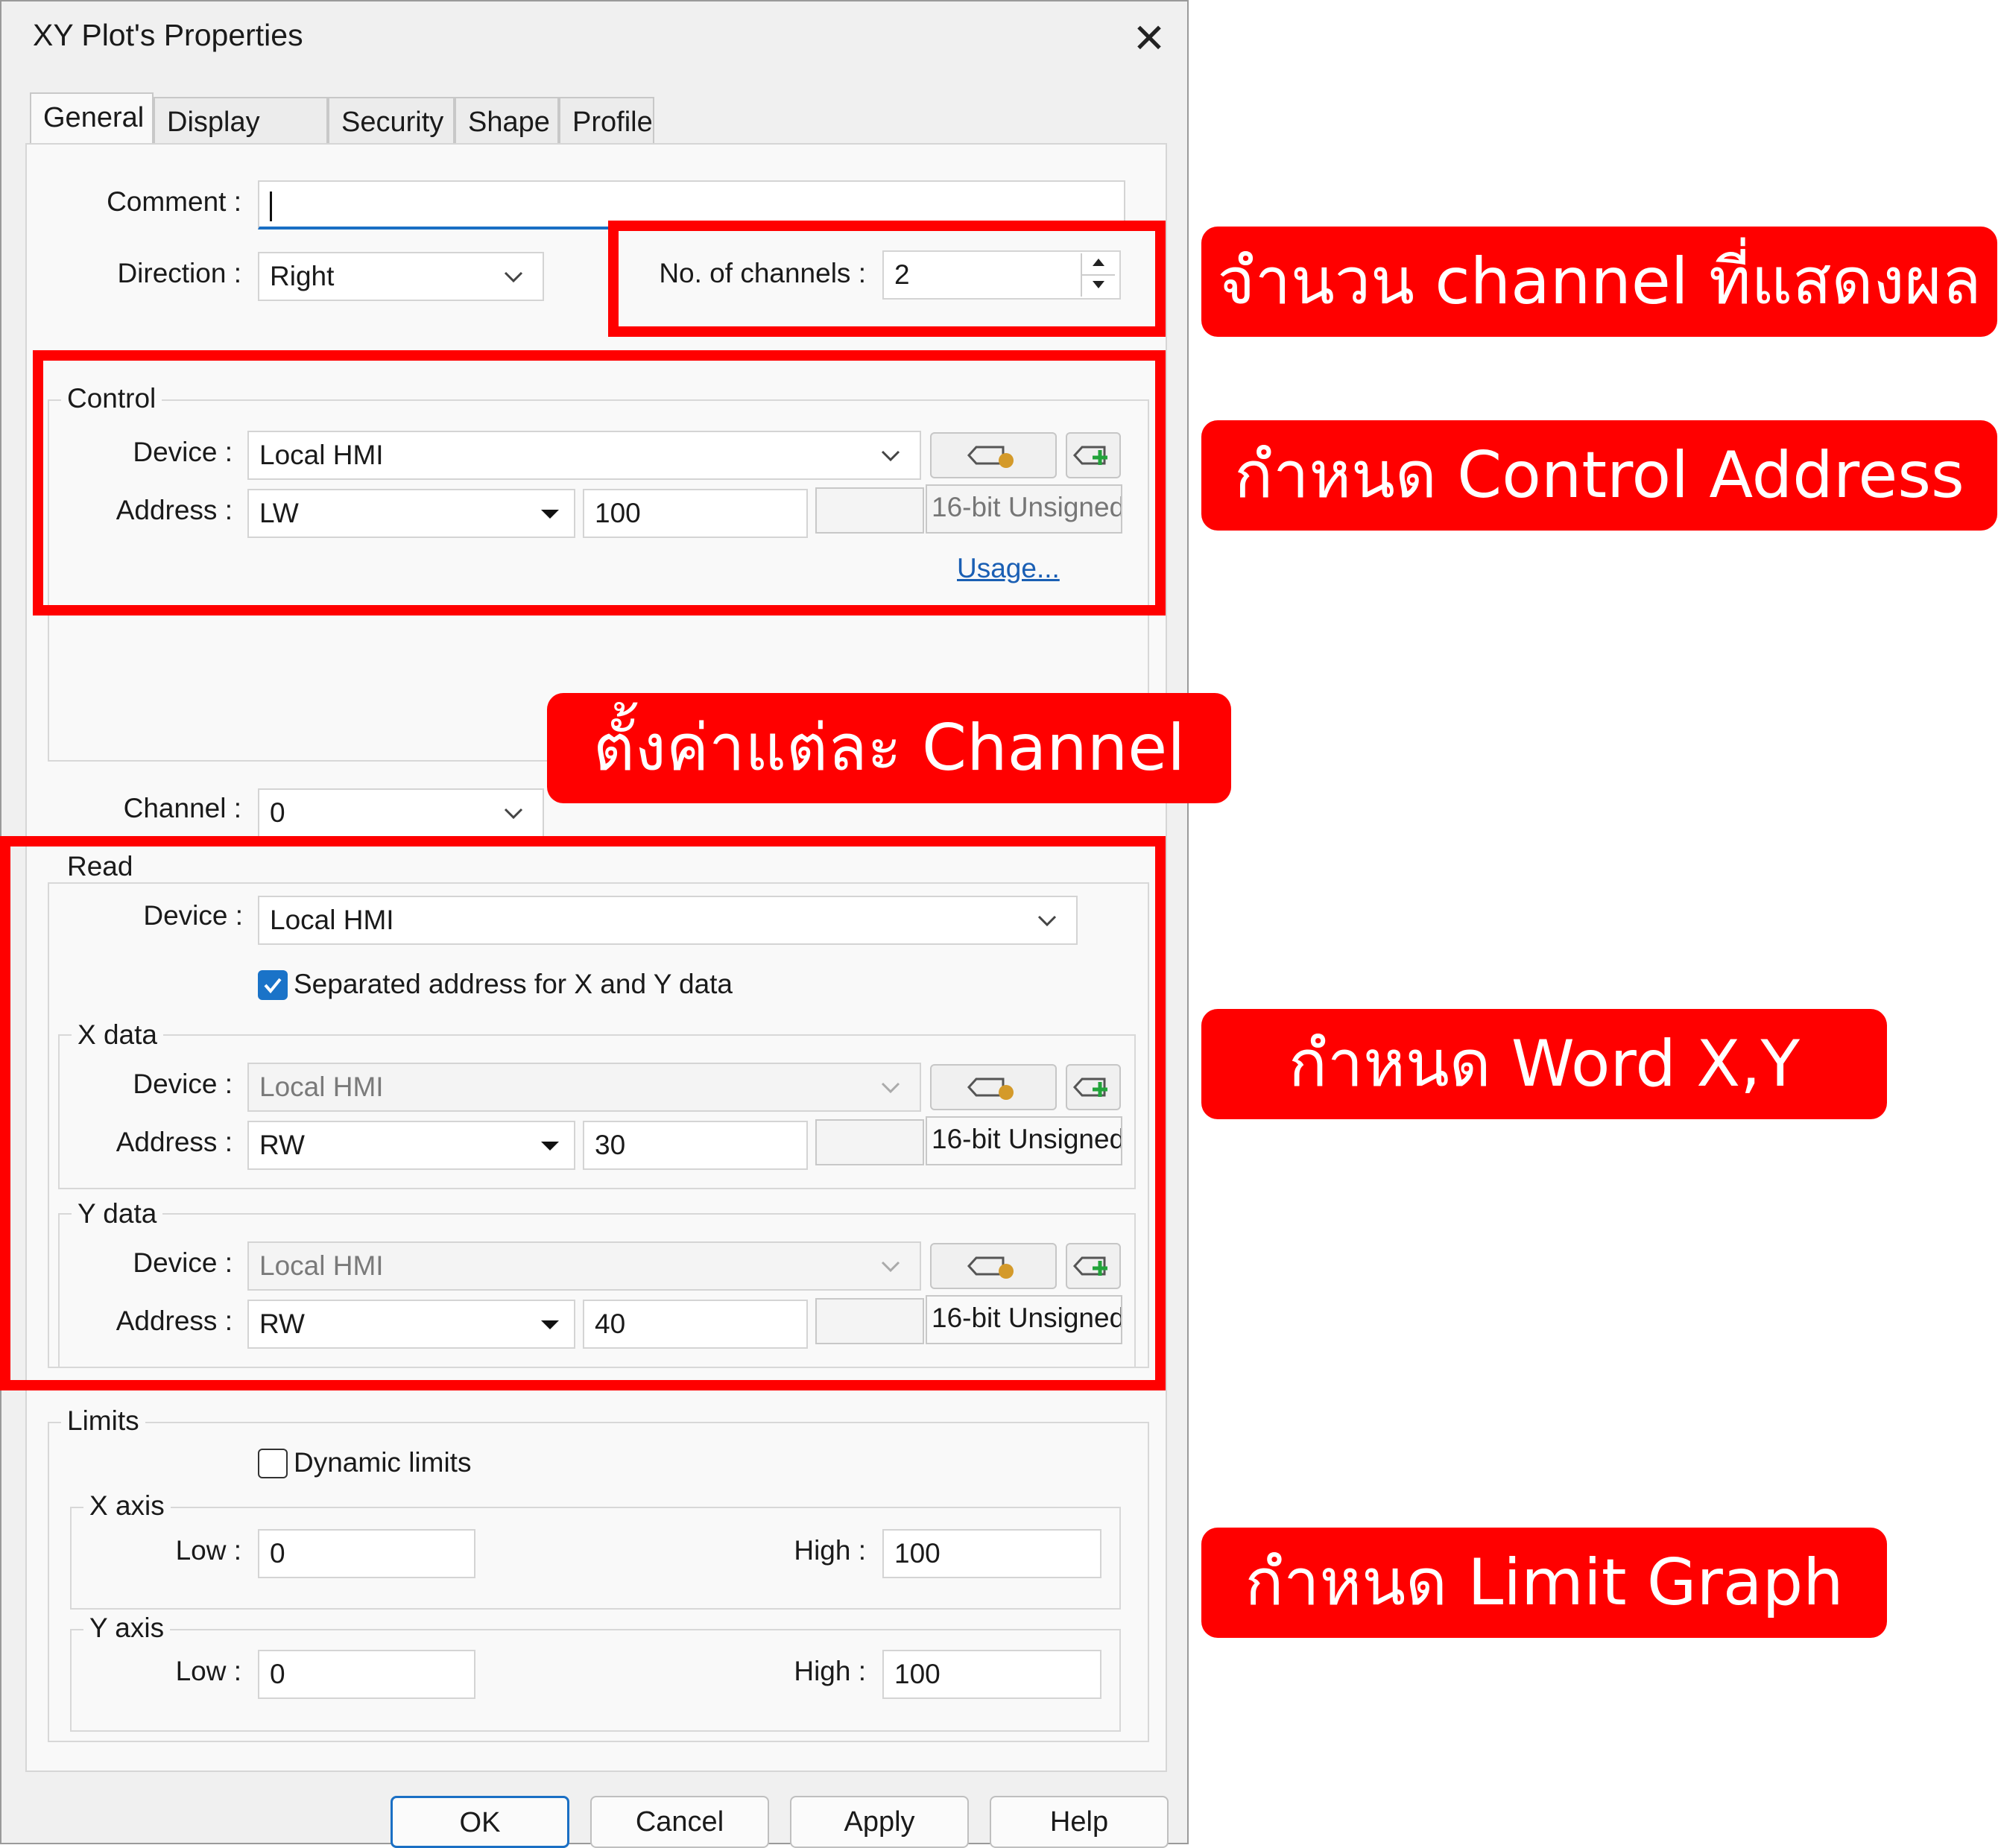 The image size is (2001, 1848). What do you see at coordinates (383, 1462) in the screenshot?
I see `dynamic-limits-label: Dynamic limits` at bounding box center [383, 1462].